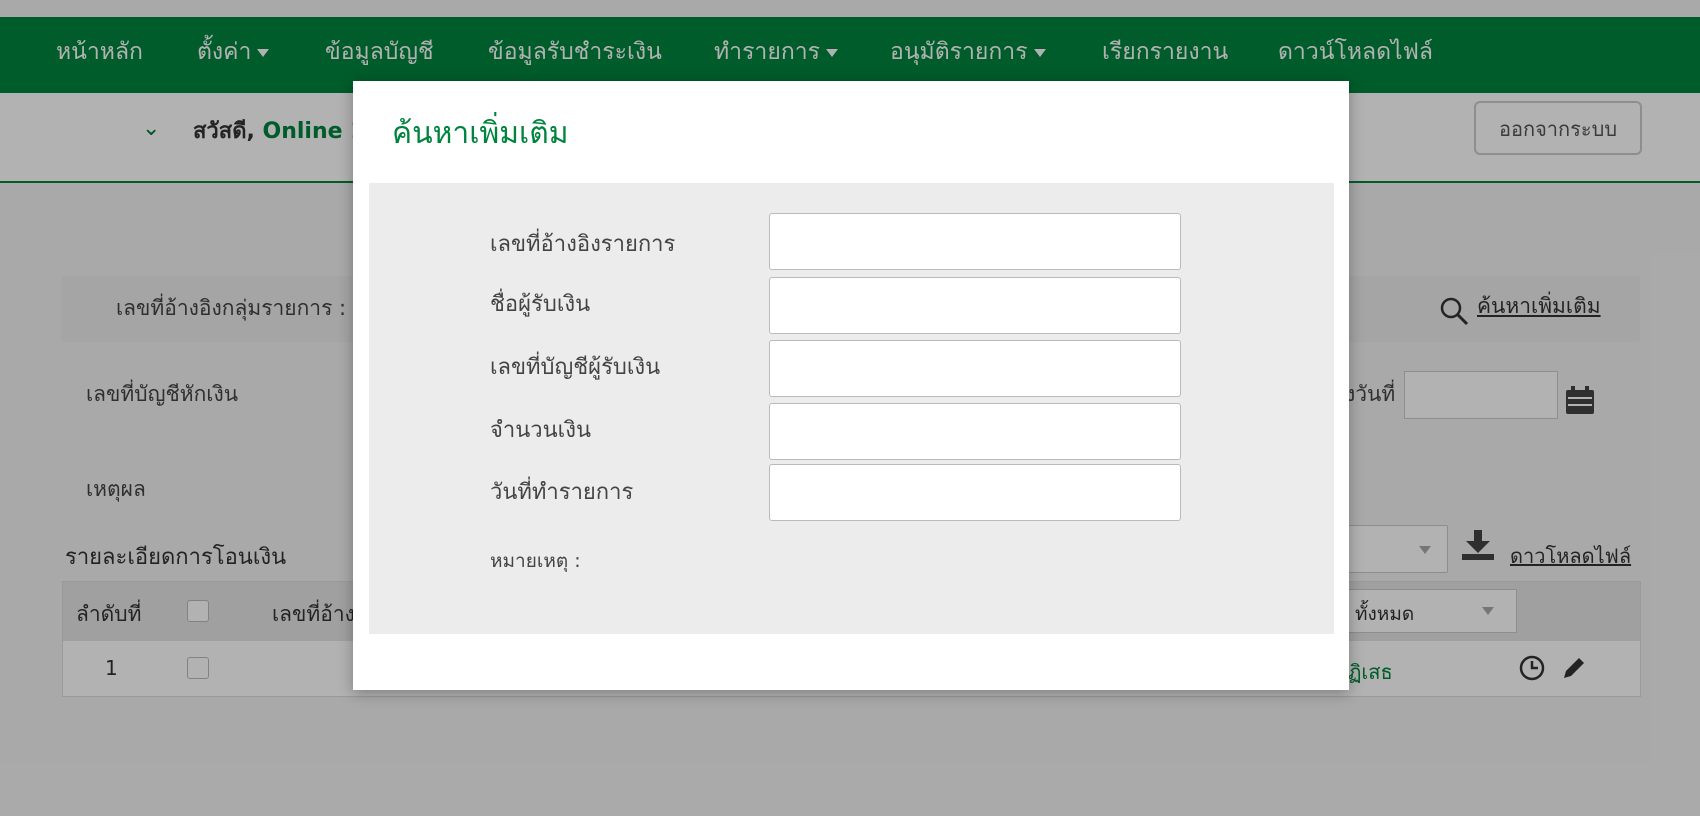  What do you see at coordinates (480, 133) in the screenshot?
I see `modal-title: ค้นหาเพิ่มเติม` at bounding box center [480, 133].